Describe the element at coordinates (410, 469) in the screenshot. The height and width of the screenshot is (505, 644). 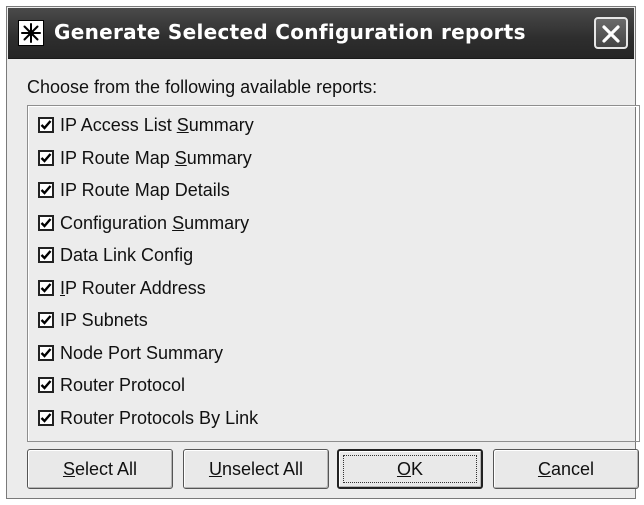
I see `ok-button: OK` at that location.